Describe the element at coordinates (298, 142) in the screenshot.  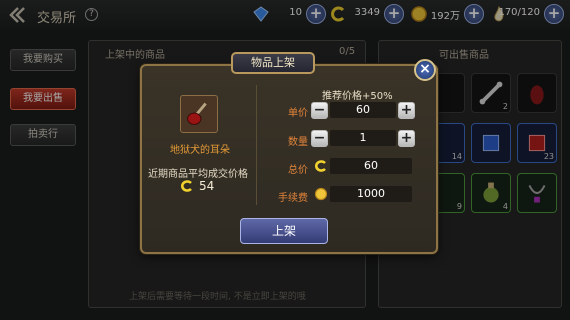
I see `quantity-label: 数量` at that location.